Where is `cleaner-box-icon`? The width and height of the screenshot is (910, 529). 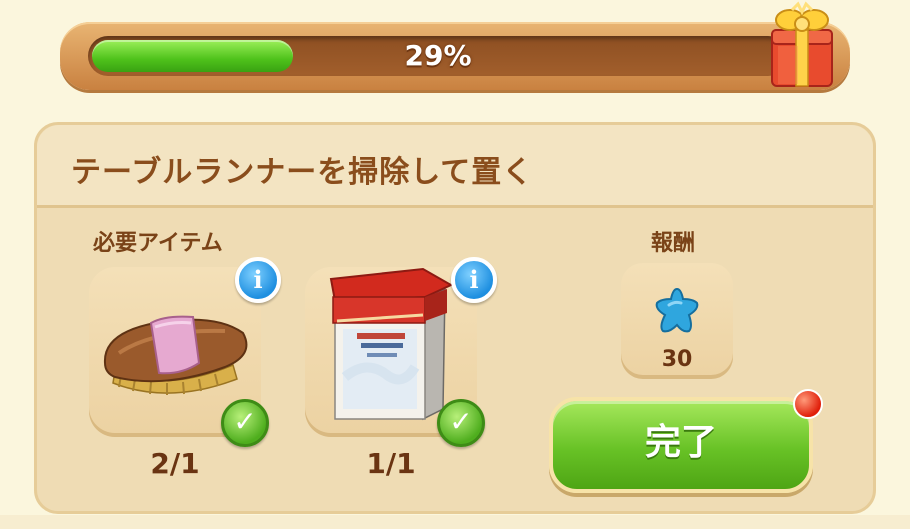 cleaner-box-icon is located at coordinates (391, 344).